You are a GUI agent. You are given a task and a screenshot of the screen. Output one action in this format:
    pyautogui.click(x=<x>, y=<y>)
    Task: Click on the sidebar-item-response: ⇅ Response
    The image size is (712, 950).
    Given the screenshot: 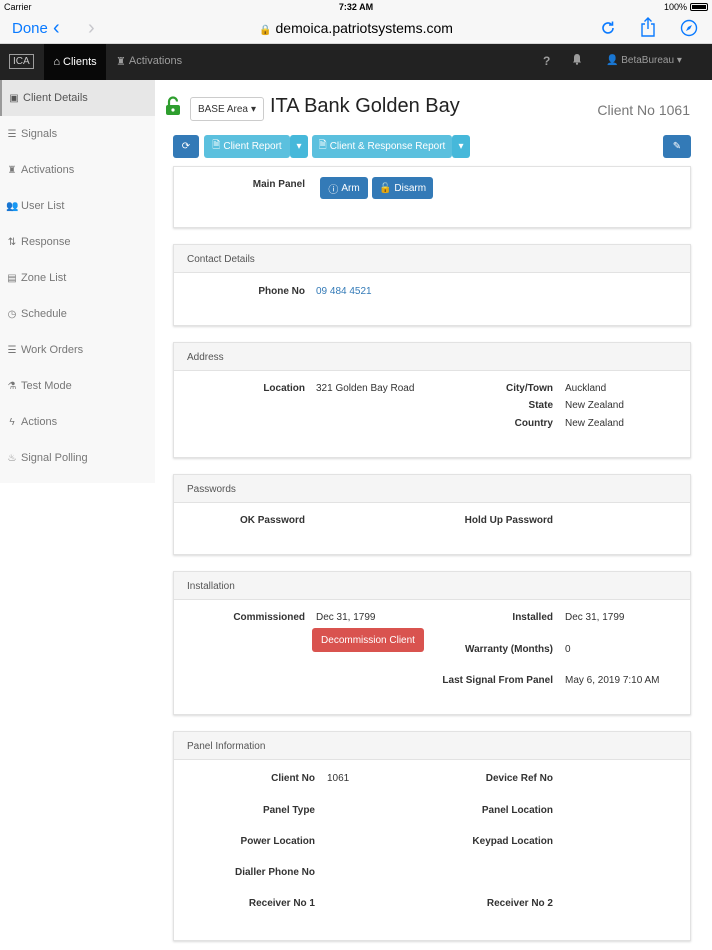 What is the action you would take?
    pyautogui.click(x=77, y=242)
    